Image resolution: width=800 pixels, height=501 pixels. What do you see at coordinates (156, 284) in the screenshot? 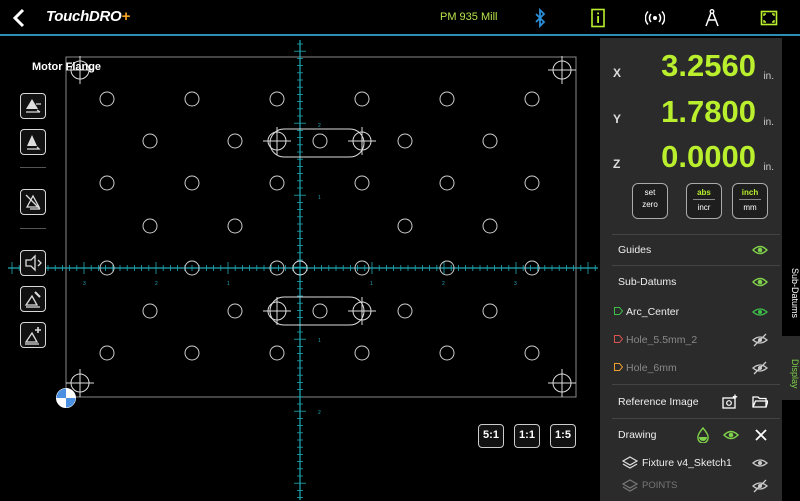
I see `x-tick-label: 2` at bounding box center [156, 284].